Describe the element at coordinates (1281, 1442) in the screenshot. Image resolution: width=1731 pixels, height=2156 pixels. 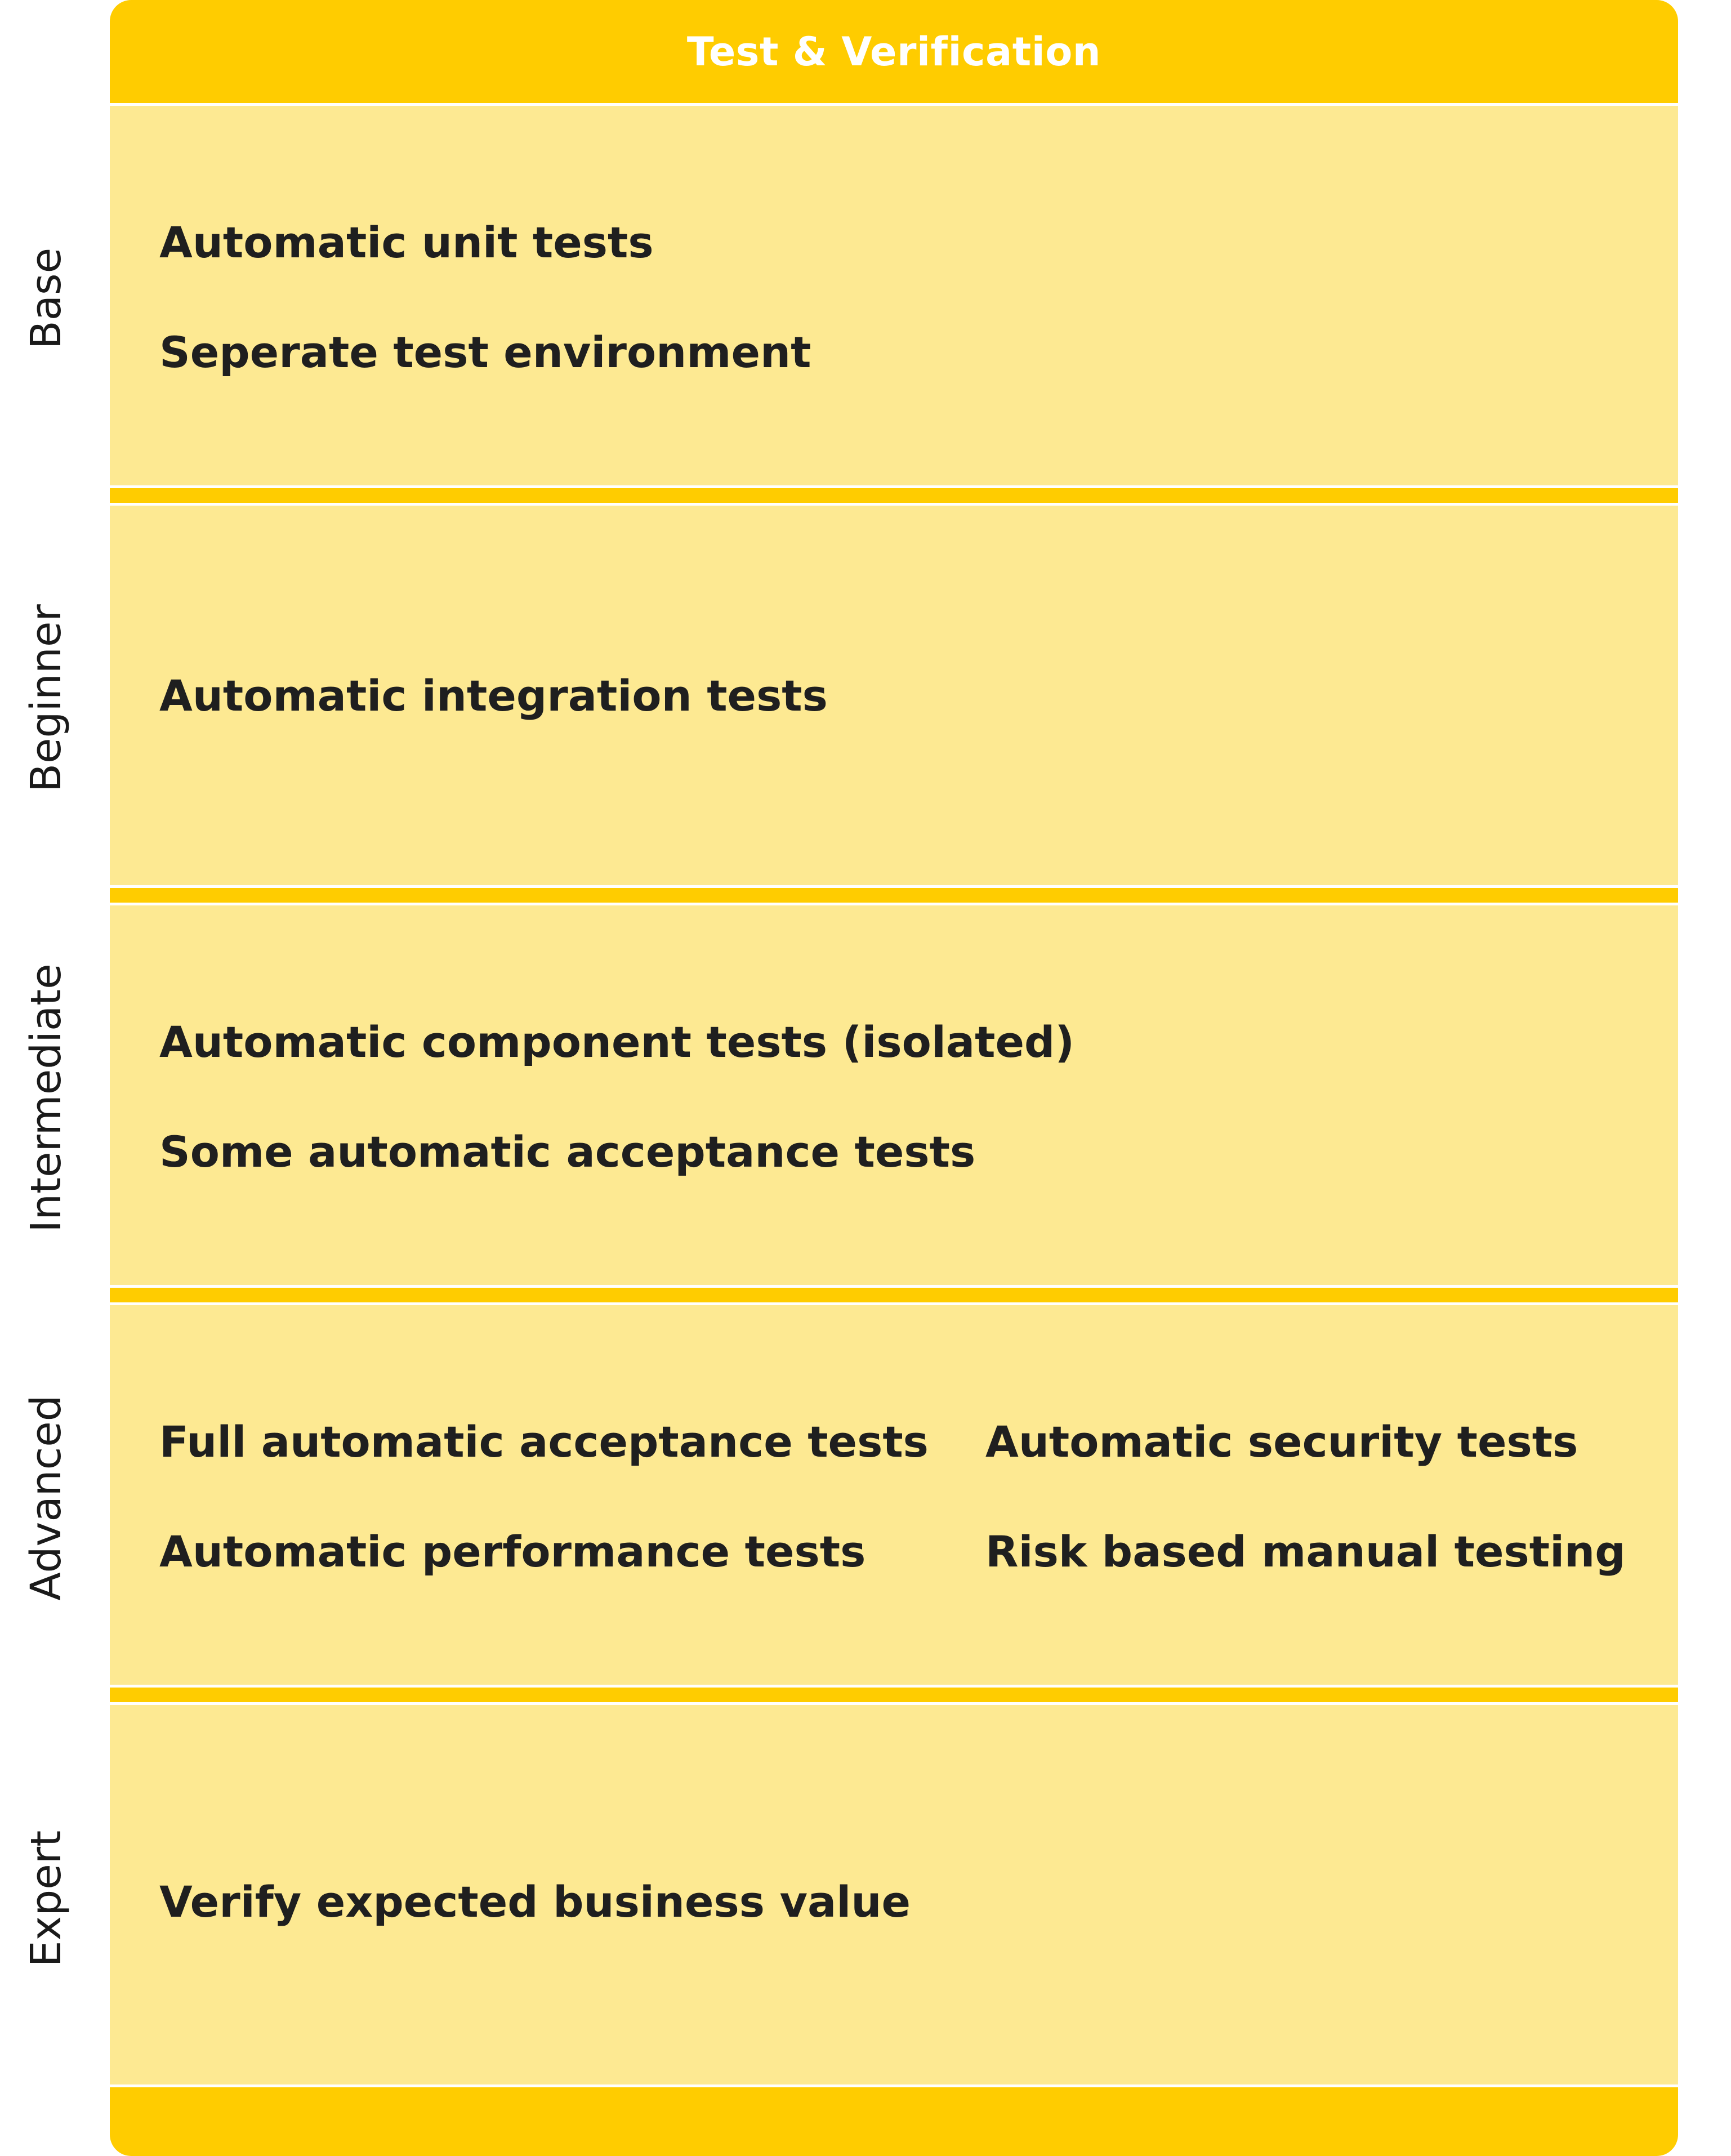
I see `practice-item: Automatic security tests` at that location.